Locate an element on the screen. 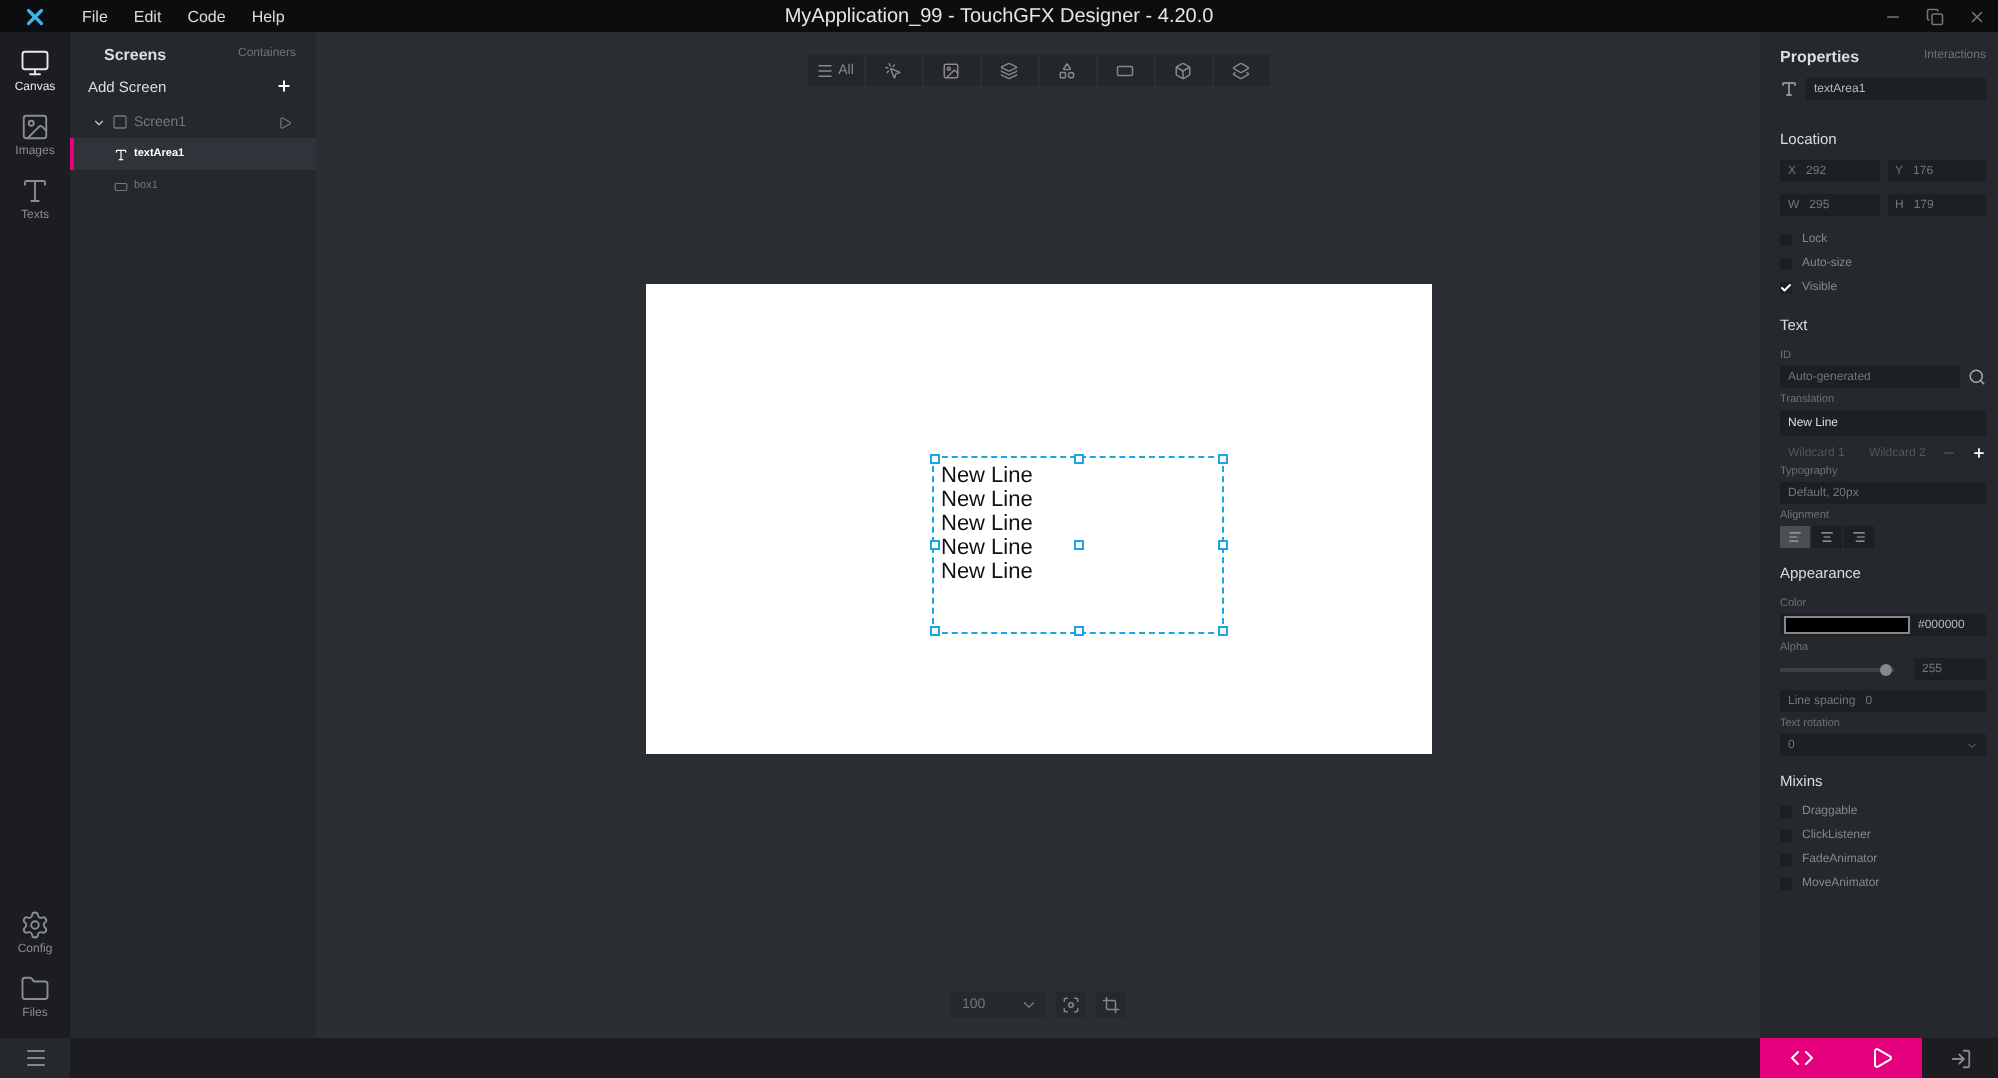 This screenshot has height=1078, width=1998. focus-icon is located at coordinates (1071, 1005).